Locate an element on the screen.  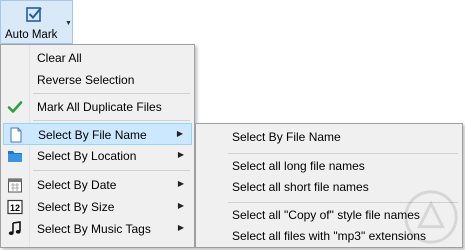
menu-item-label: Select By Size is located at coordinates (76, 207).